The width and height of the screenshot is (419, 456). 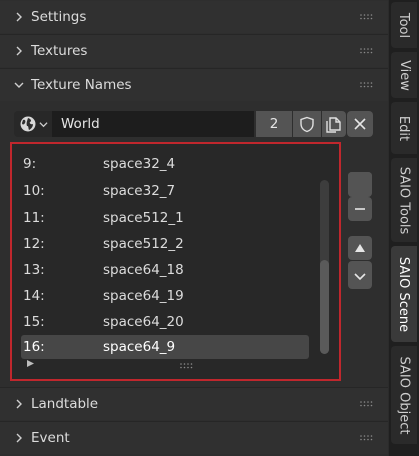 I want to click on item-index: 16:, so click(x=34, y=347).